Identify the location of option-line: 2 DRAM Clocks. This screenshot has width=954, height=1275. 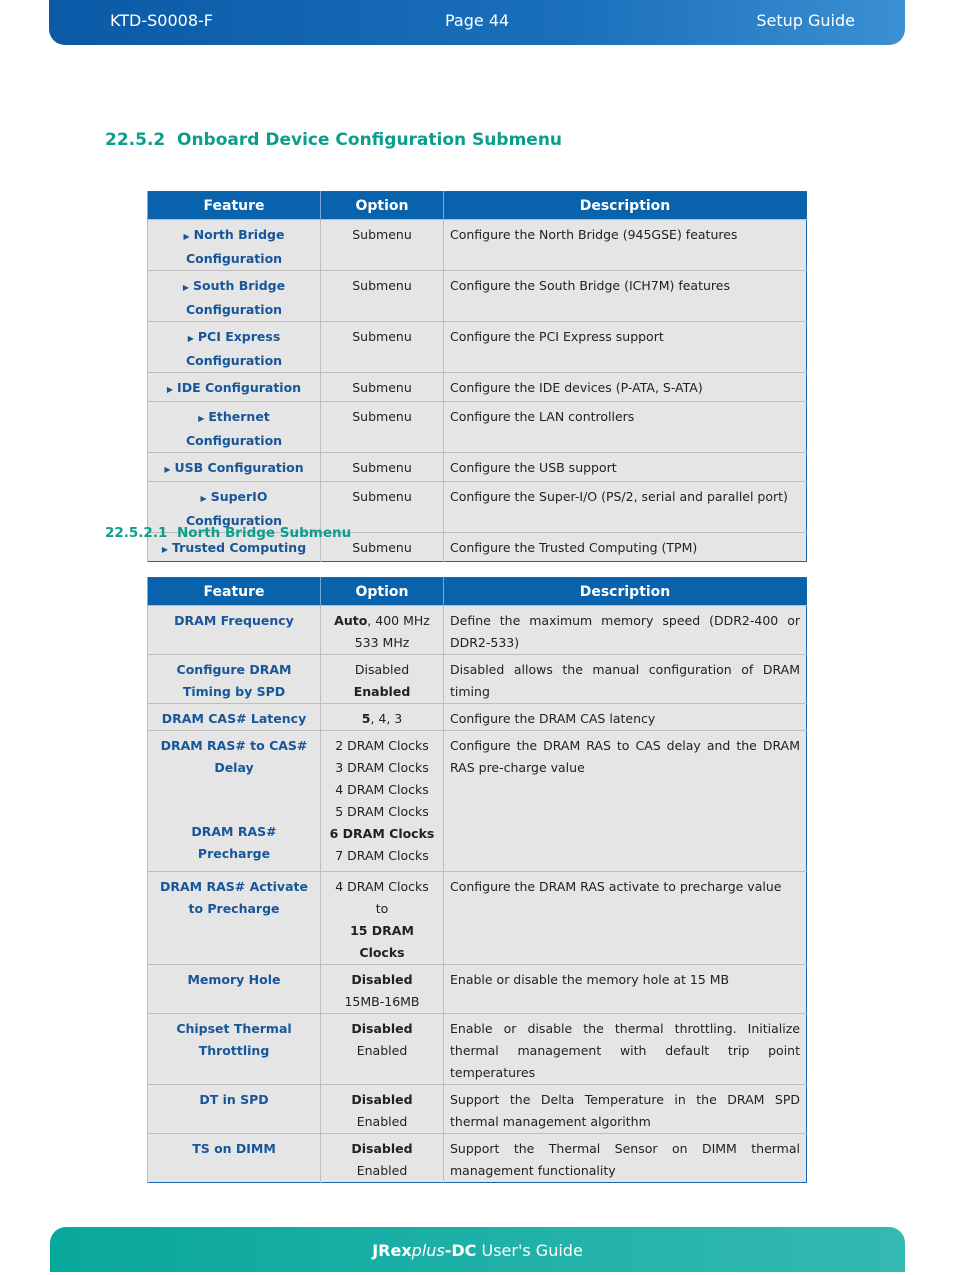
(382, 746).